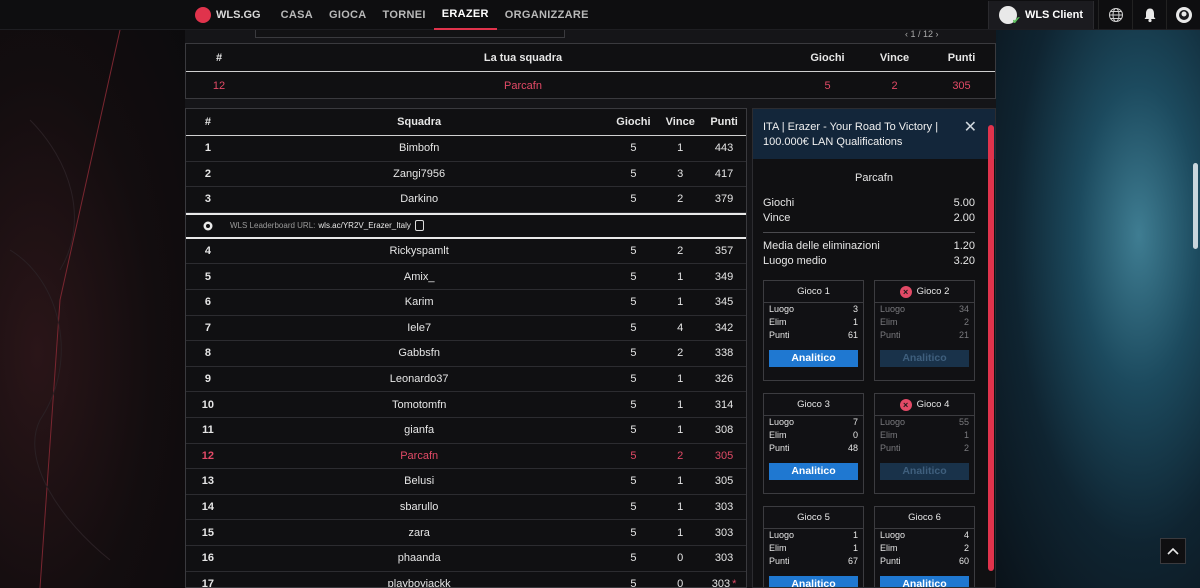  I want to click on nav-item-erazer: ERAZER, so click(465, 15).